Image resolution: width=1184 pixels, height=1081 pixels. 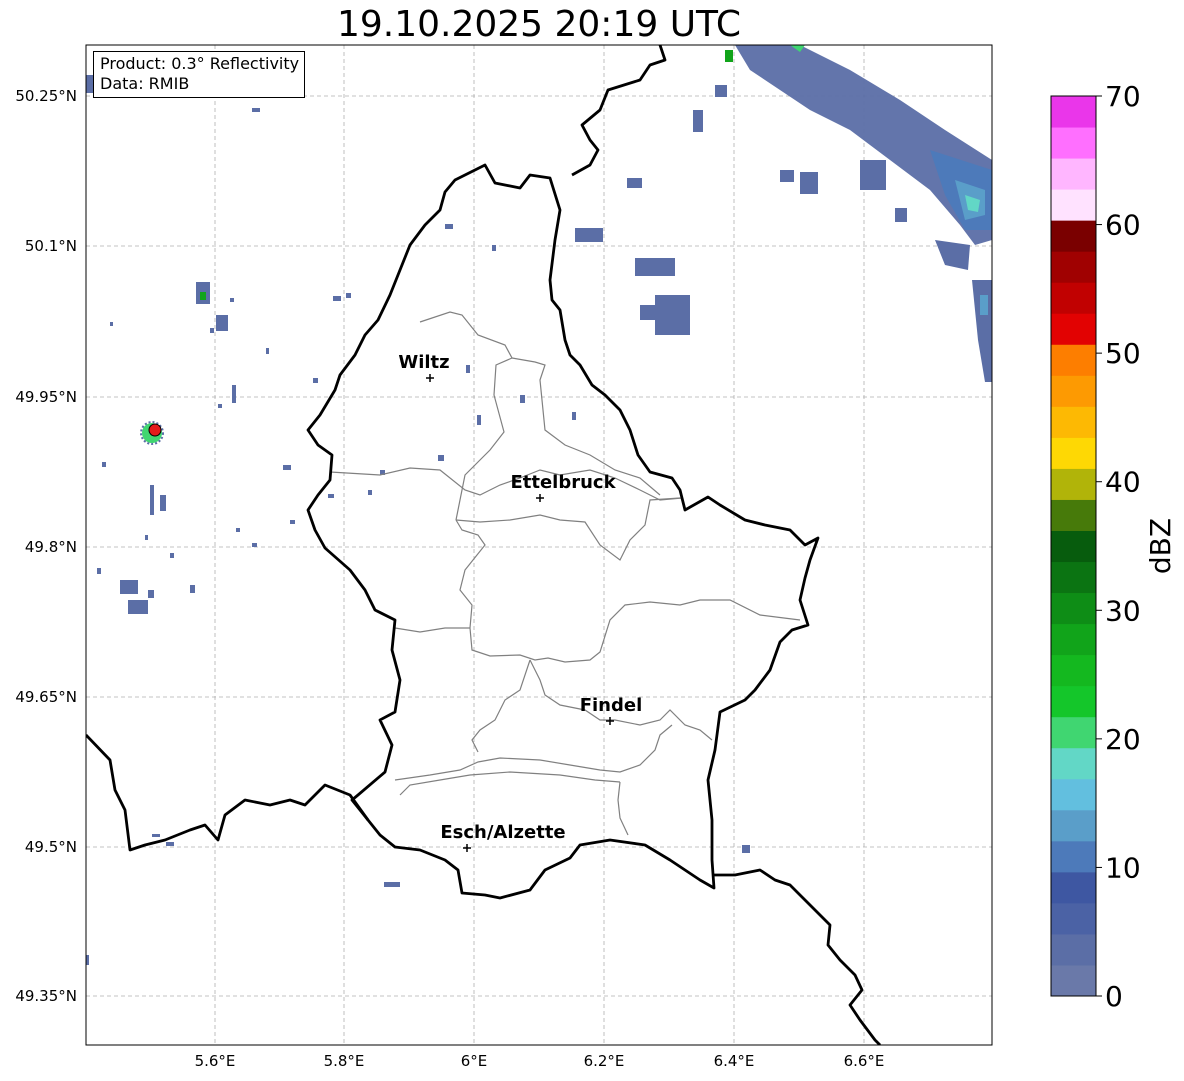 I want to click on city-label-findel: Findel, so click(x=611, y=705).